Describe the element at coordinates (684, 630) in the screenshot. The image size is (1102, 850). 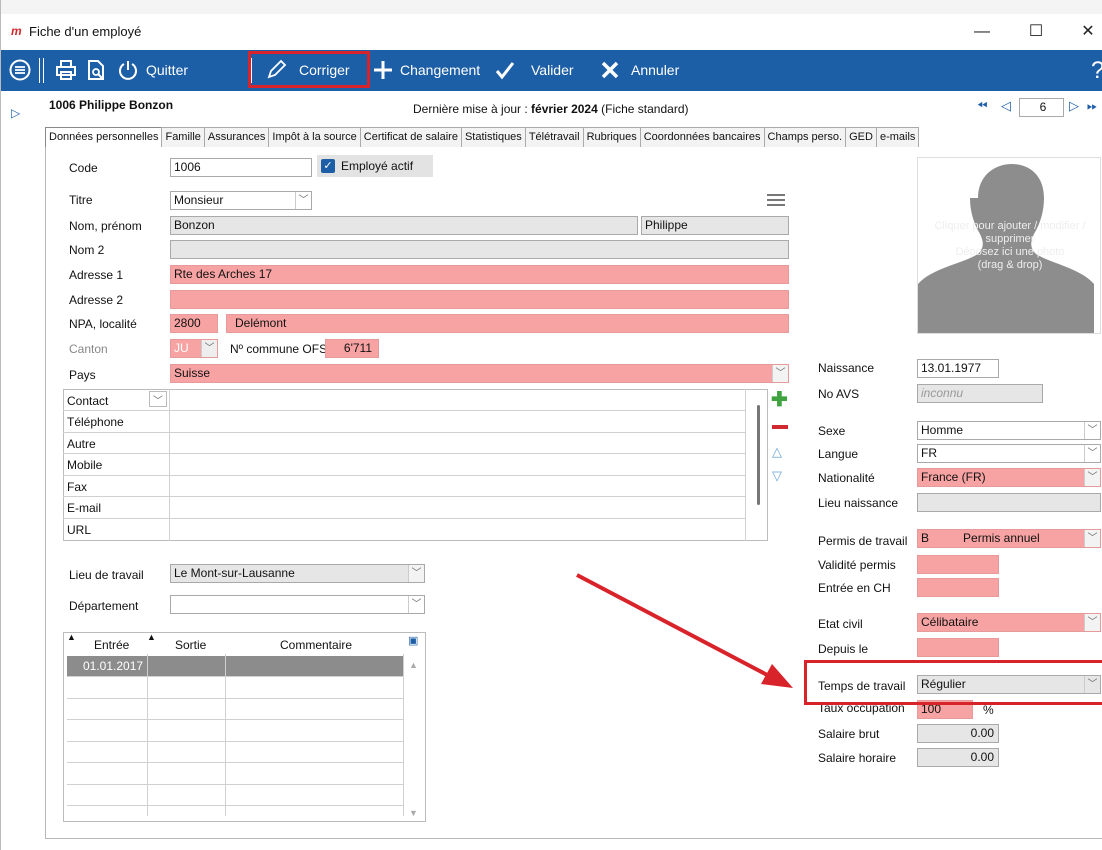
I see `annotation-arrow` at that location.